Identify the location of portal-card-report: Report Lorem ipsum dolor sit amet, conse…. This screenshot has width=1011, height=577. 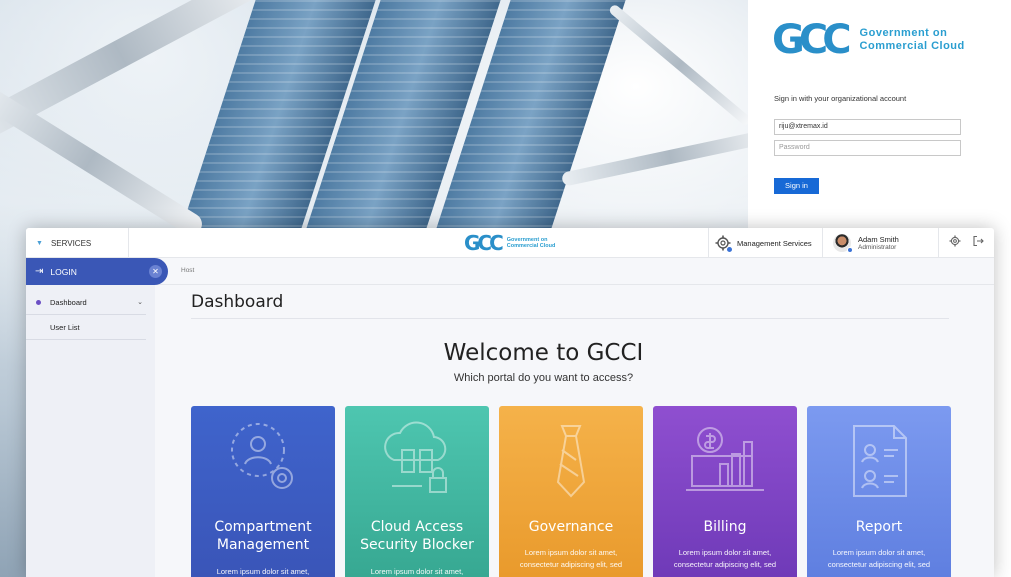
(879, 491).